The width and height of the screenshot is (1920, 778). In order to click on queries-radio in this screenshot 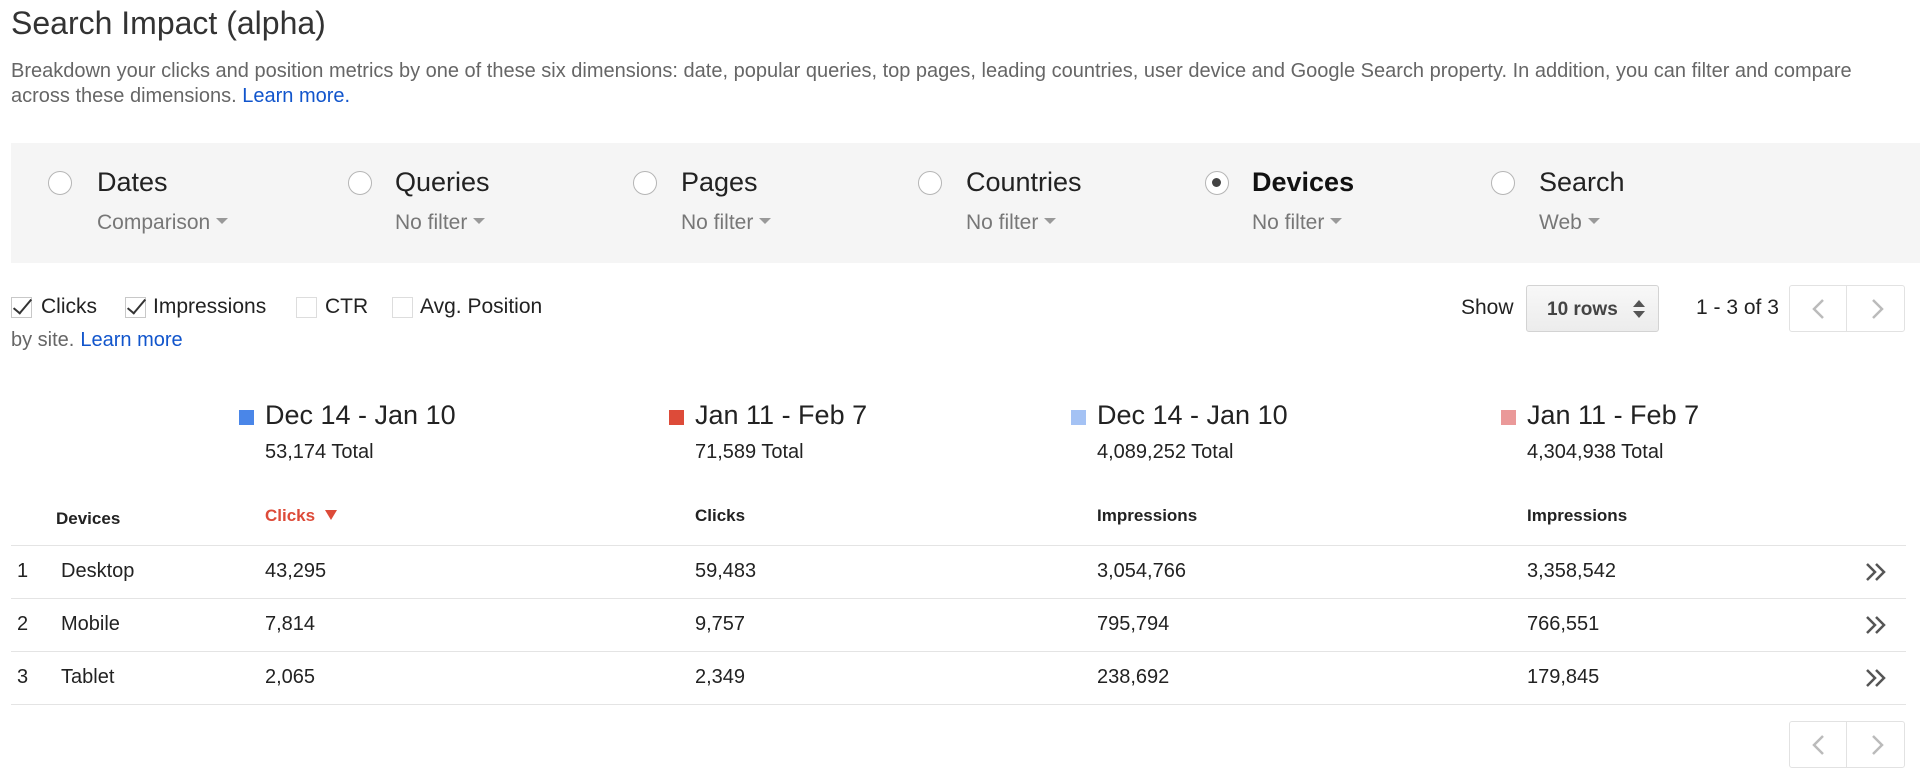, I will do `click(360, 183)`.